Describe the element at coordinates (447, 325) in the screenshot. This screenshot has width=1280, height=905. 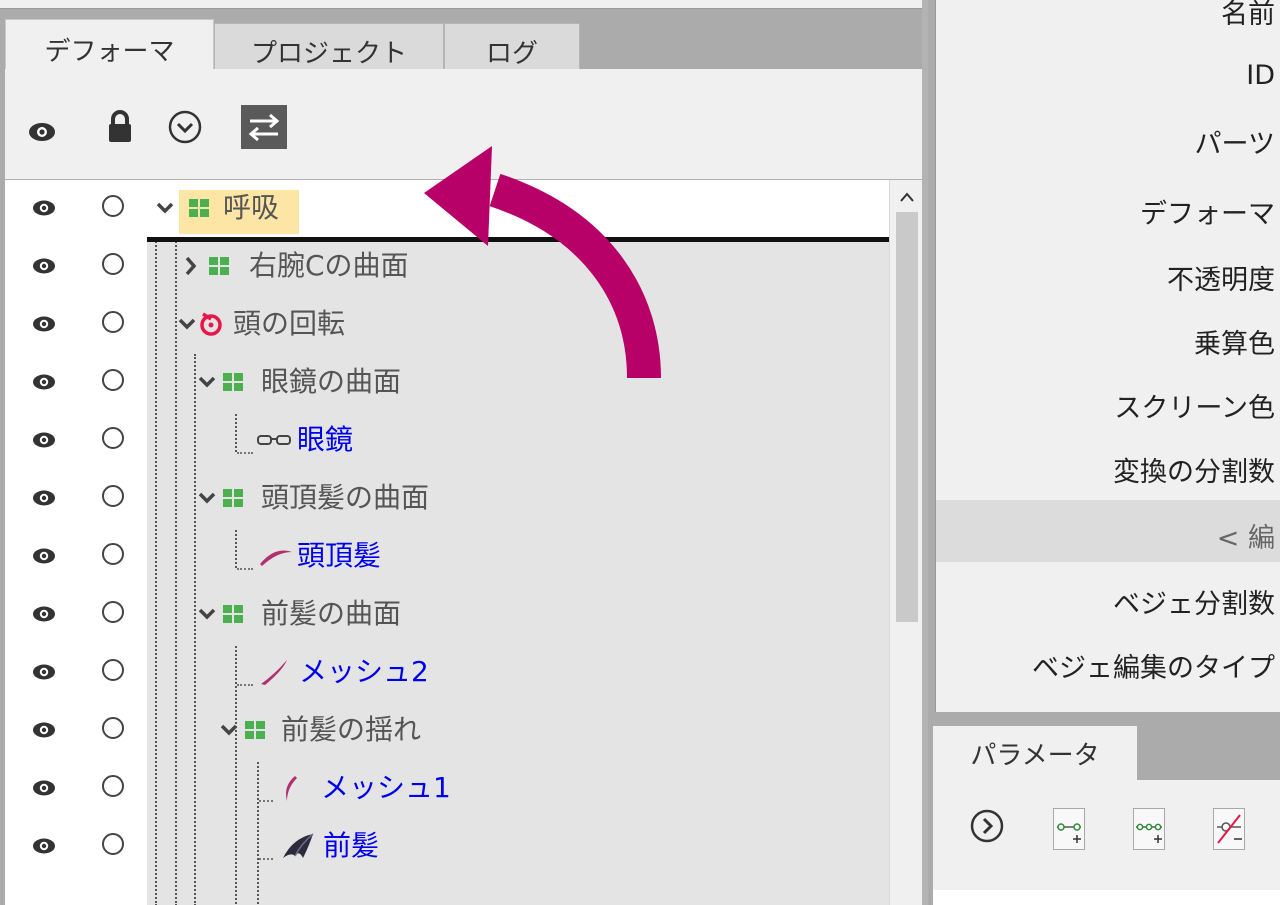
I see `tree-row-head-rotation: 頭の回転` at that location.